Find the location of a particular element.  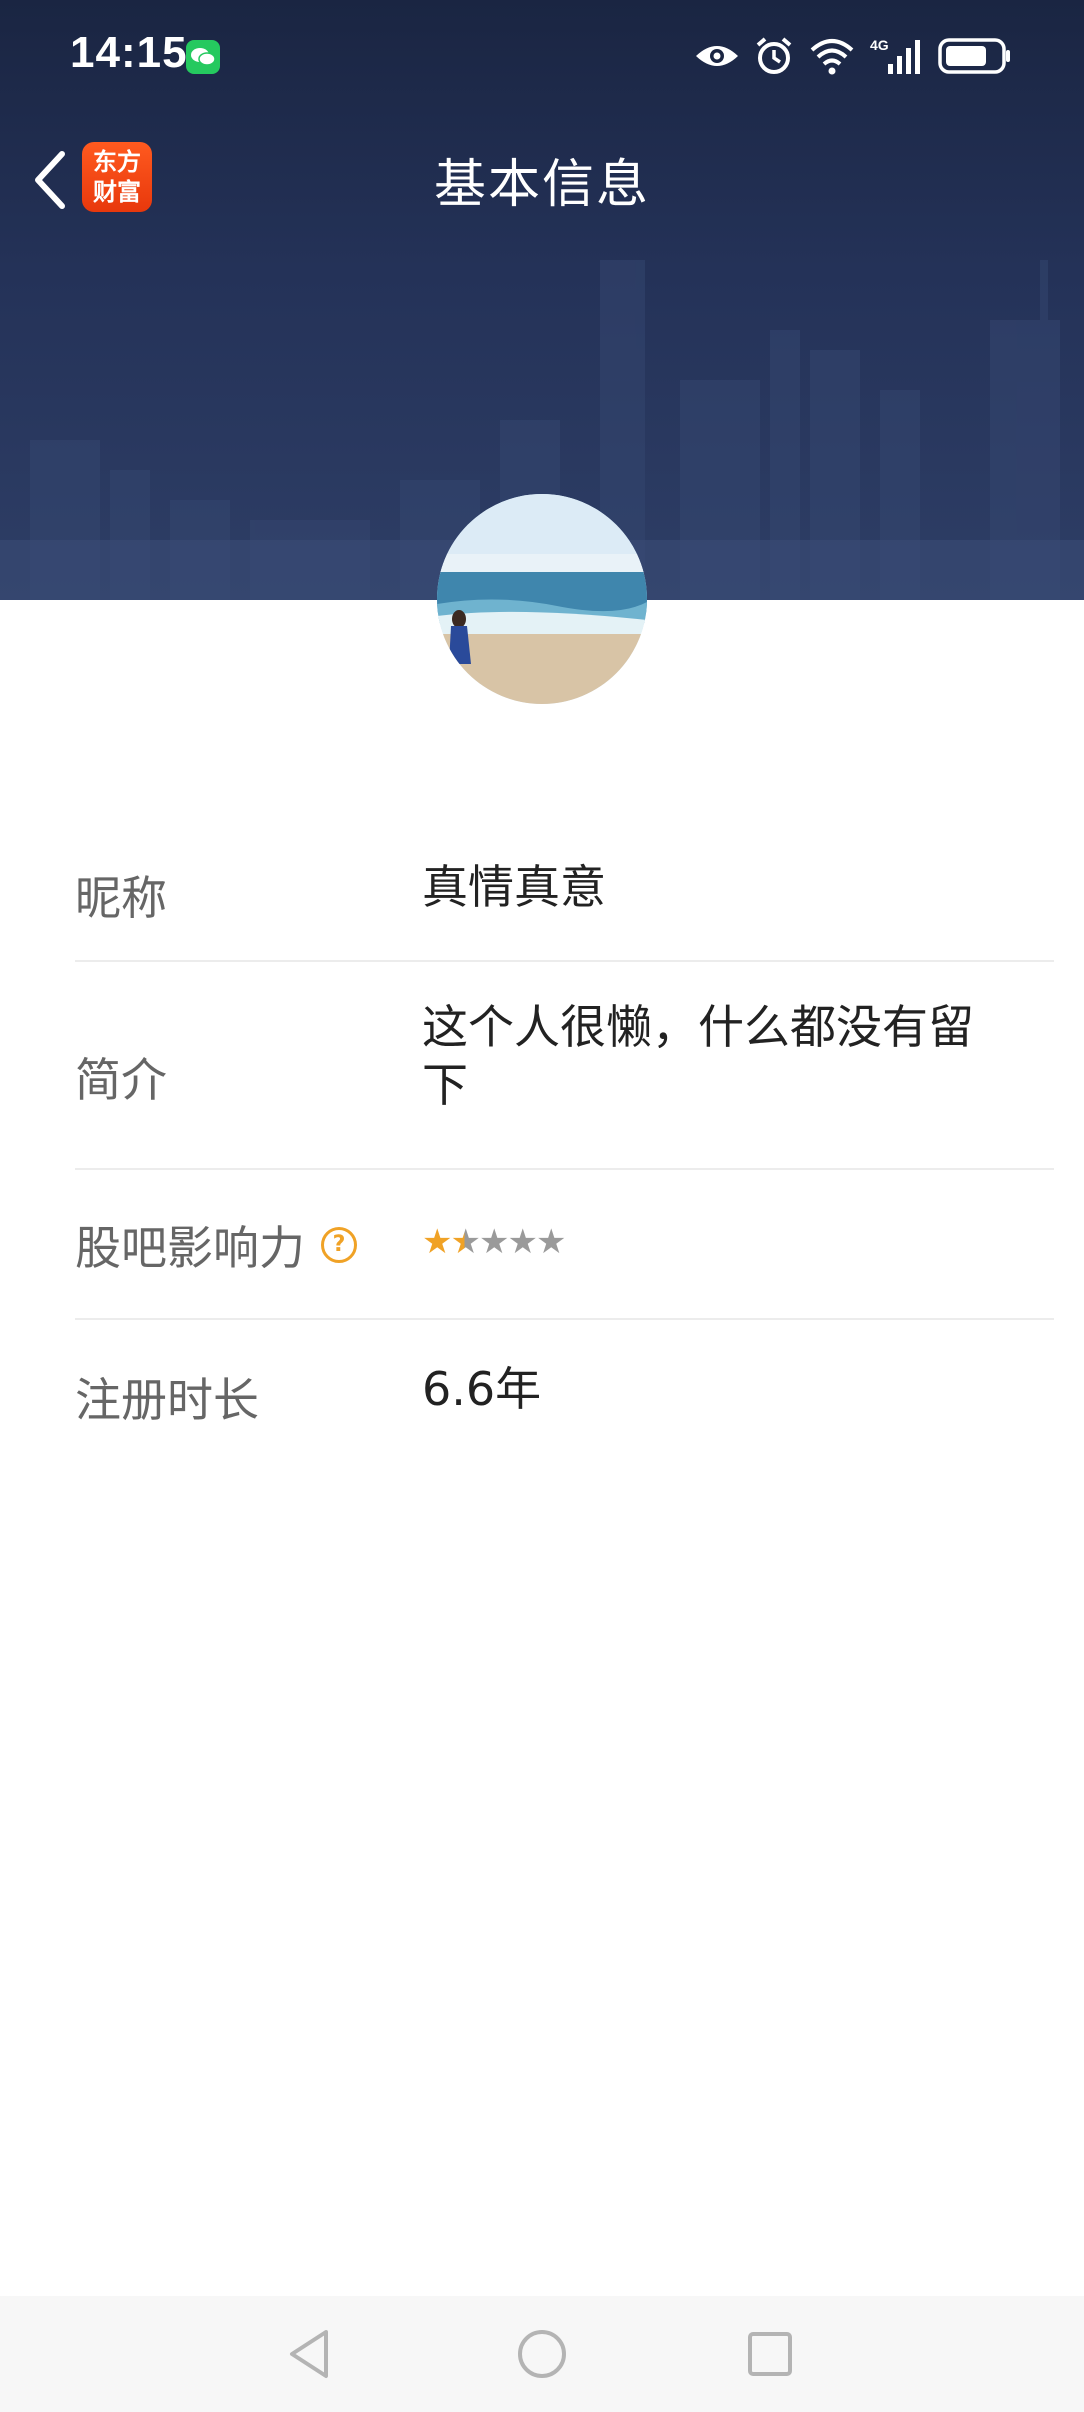

influence-label-wrap: 股吧影响力 ? is located at coordinates (216, 1245).